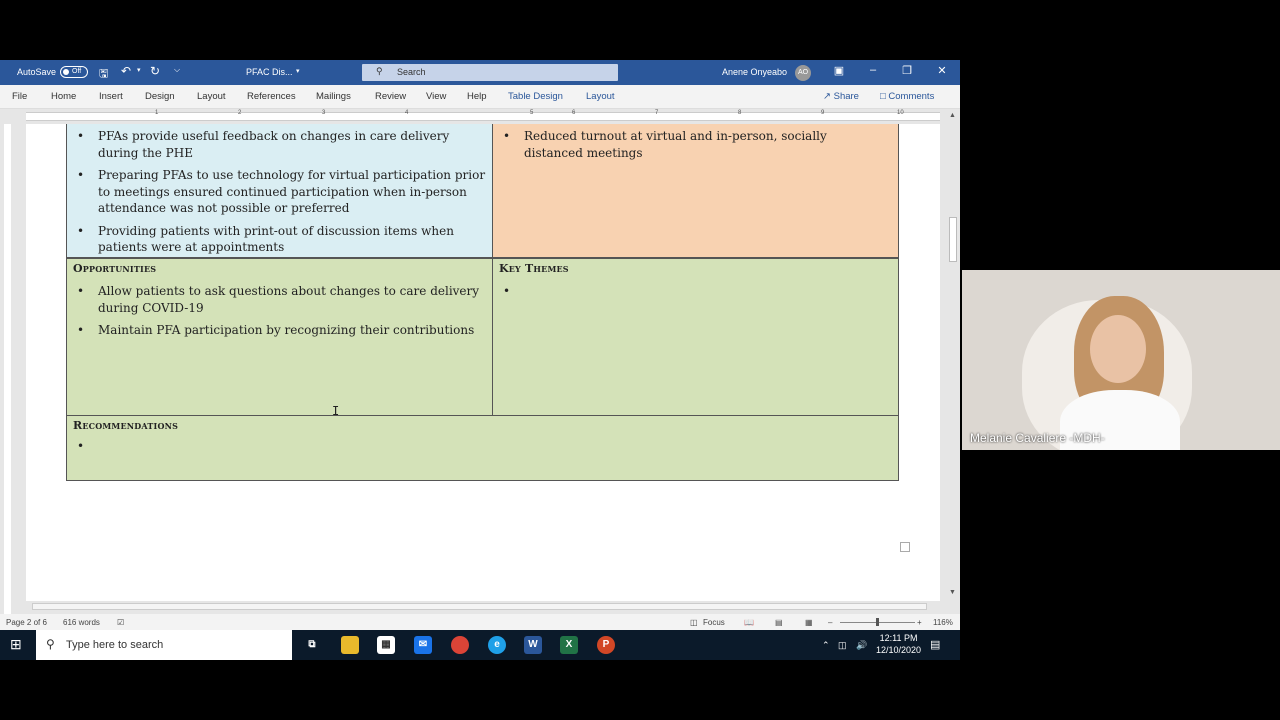 Image resolution: width=1280 pixels, height=720 pixels. Describe the element at coordinates (842, 645) in the screenshot. I see `network-icon: ◫` at that location.